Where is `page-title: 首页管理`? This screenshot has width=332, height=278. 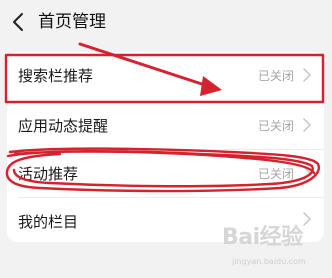 page-title: 首页管理 is located at coordinates (72, 22).